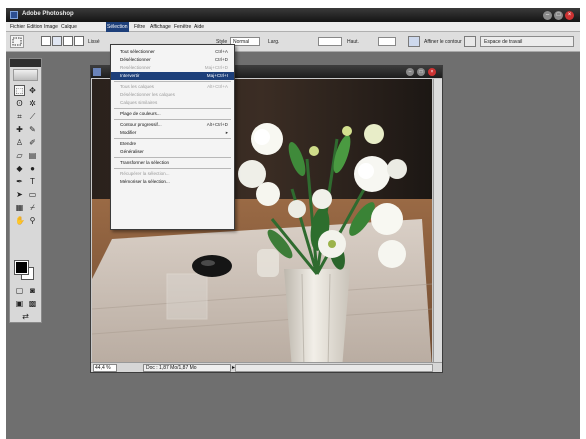 The width and height of the screenshot is (586, 439). I want to click on screen-mode-standard-icon: ▣, so click(19, 303).